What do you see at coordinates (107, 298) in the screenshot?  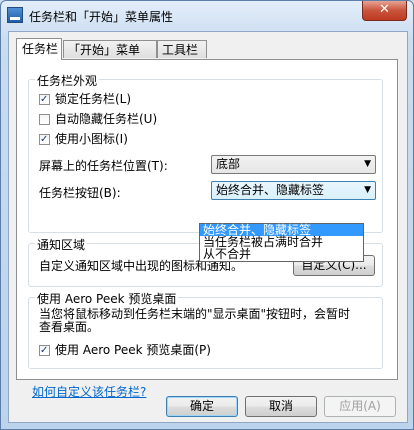 I see `aero-peek-legend: 使用 Aero Peek 预览桌面` at bounding box center [107, 298].